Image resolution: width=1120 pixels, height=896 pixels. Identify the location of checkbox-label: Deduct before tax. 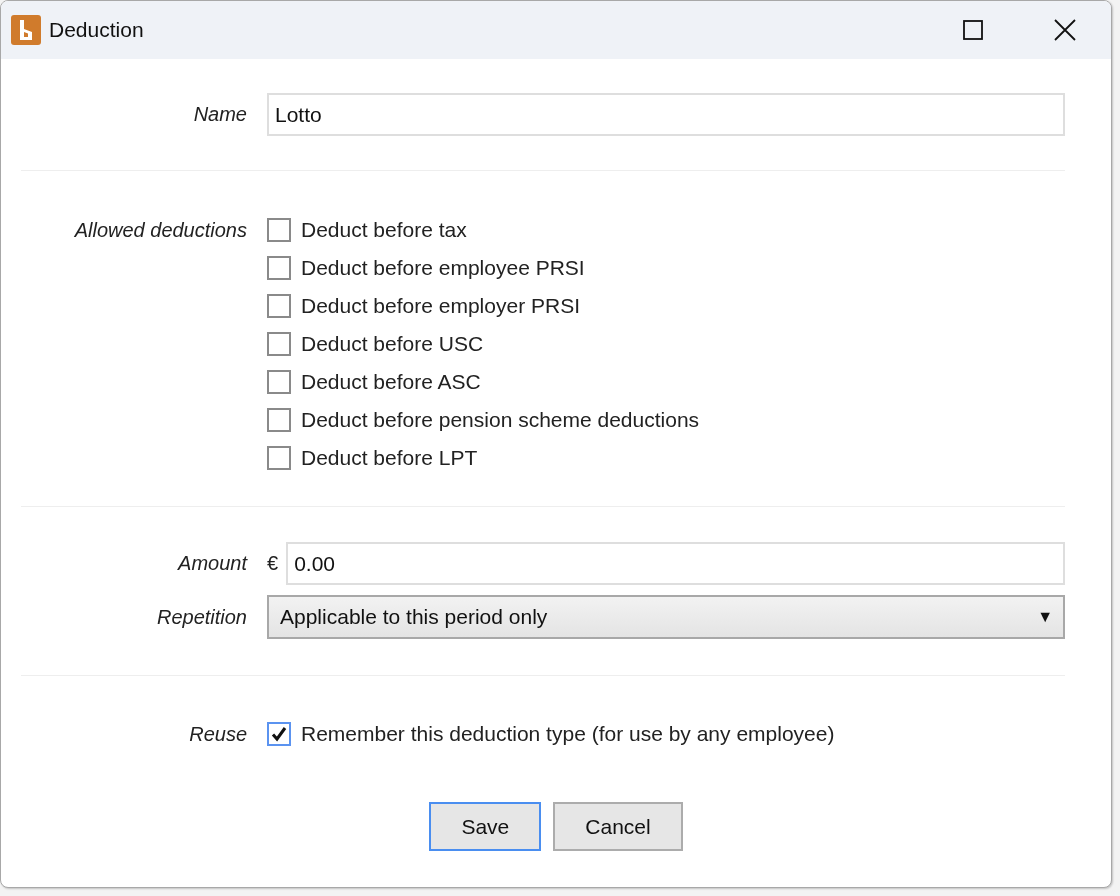
(384, 230).